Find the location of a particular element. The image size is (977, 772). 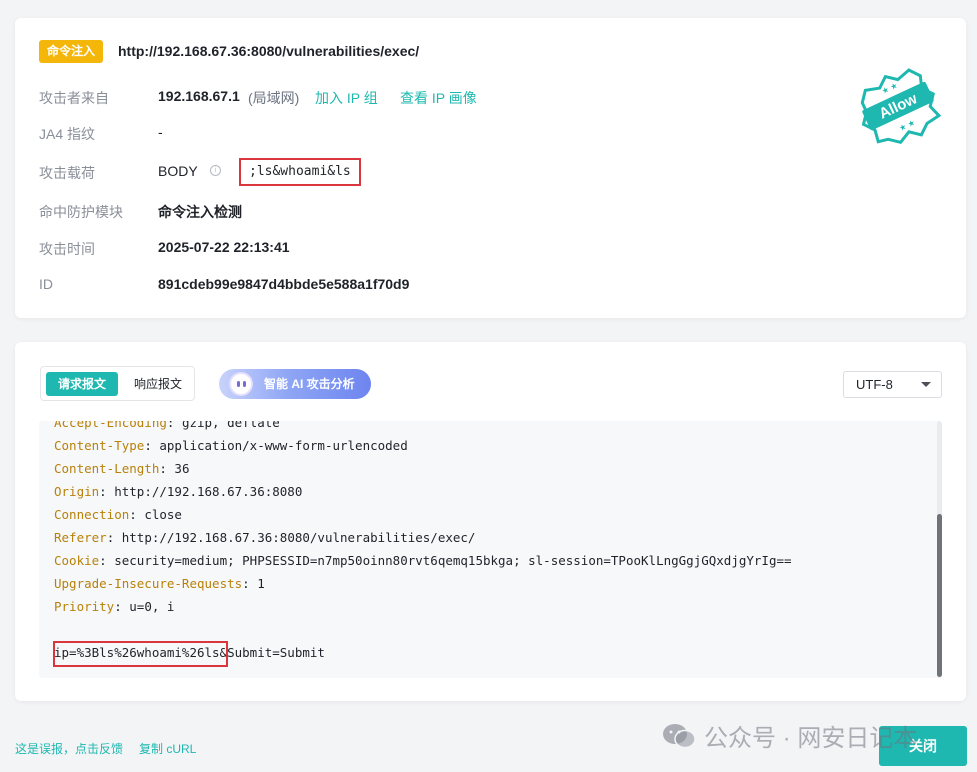

watermark: 公众号 · 网安日记本 is located at coordinates (789, 735).